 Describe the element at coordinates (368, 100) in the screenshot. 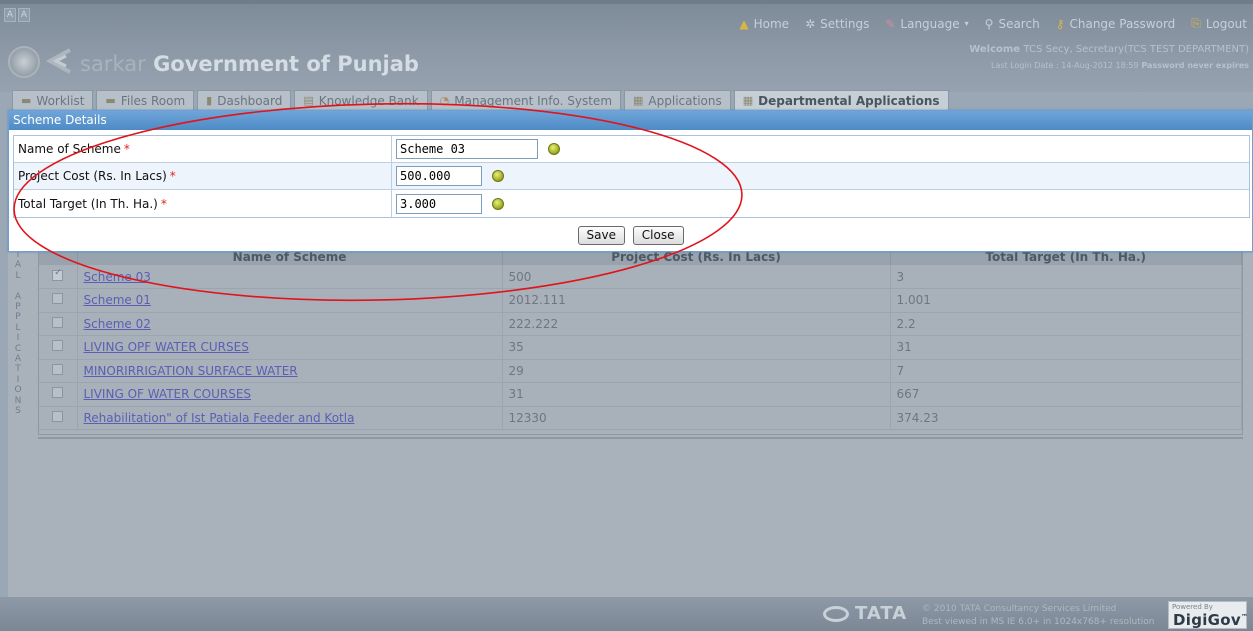

I see `tab-knowledge-bank-label: Knowledge Bank` at that location.